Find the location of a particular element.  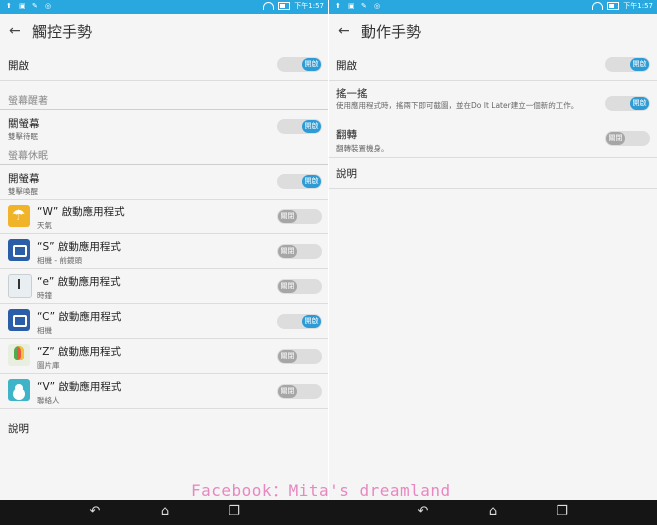

flip-row: 翻轉 翻轉裝置機身。 關閉 is located at coordinates (493, 141).